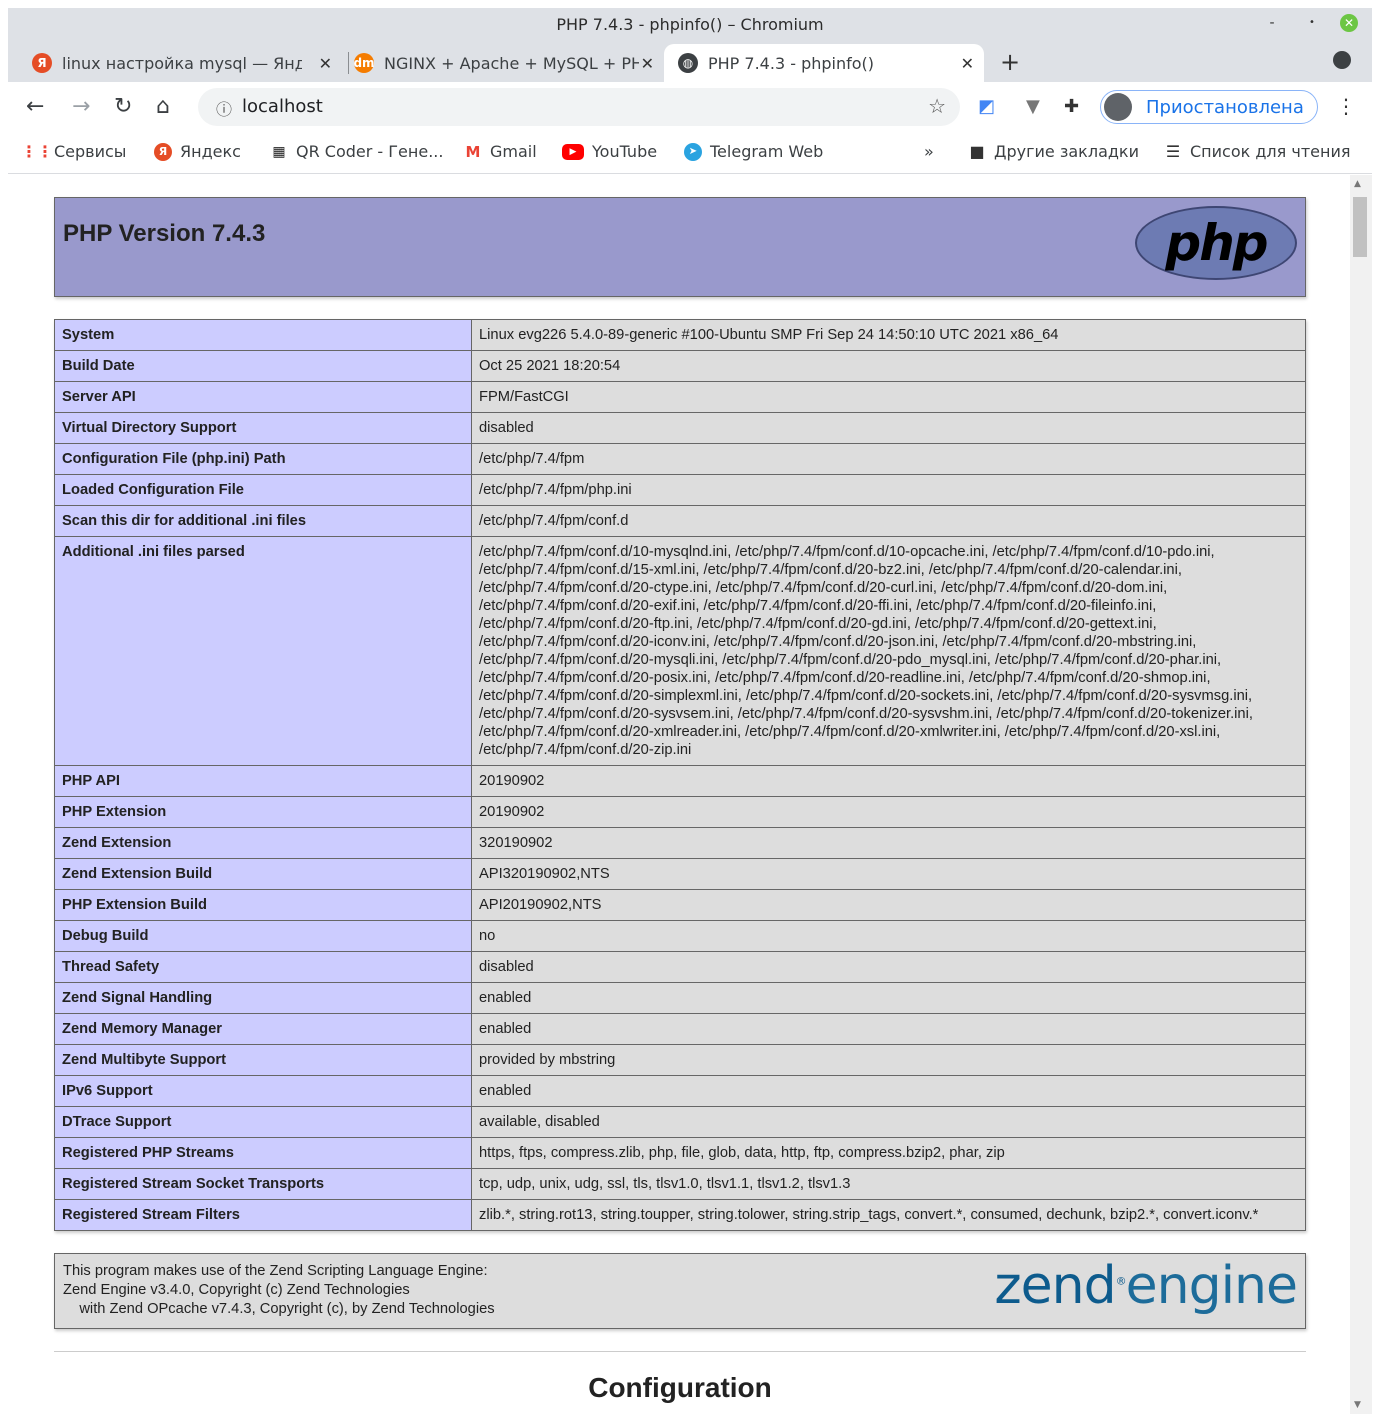 This screenshot has width=1376, height=1414. Describe the element at coordinates (263, 397) in the screenshot. I see `info-key: Server API` at that location.